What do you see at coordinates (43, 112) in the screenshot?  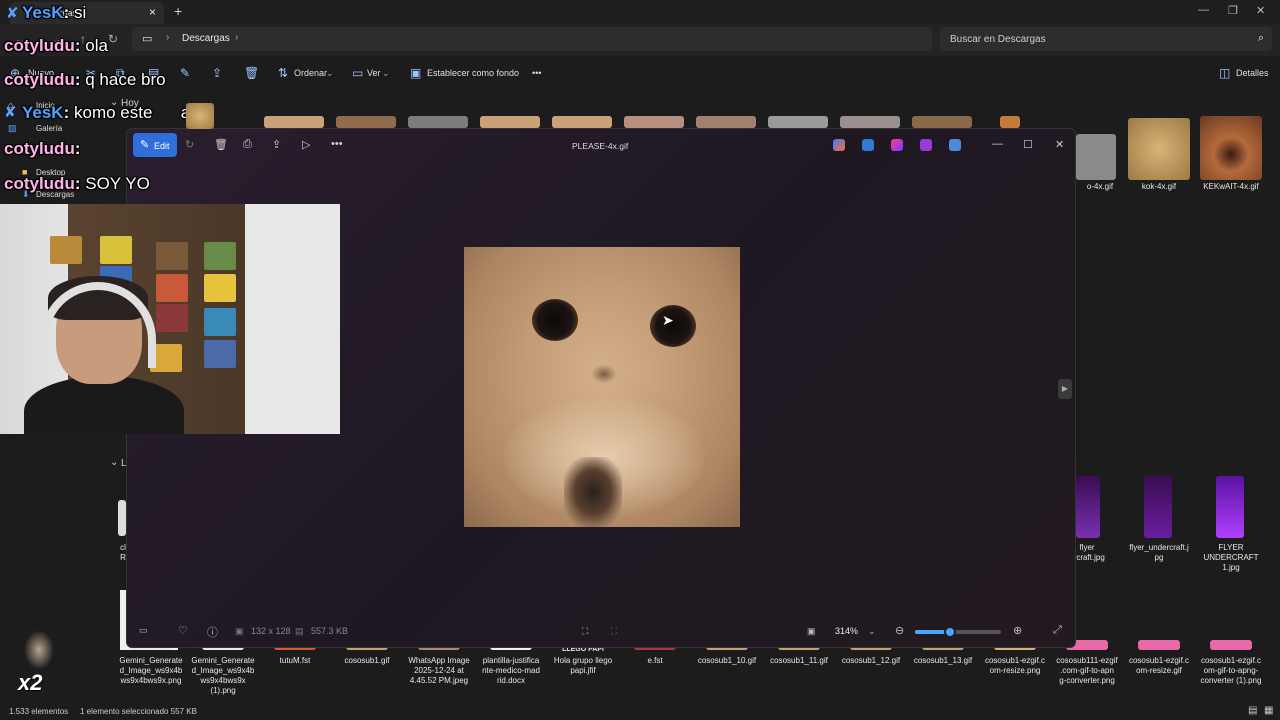 I see `chat-username: YesK` at bounding box center [43, 112].